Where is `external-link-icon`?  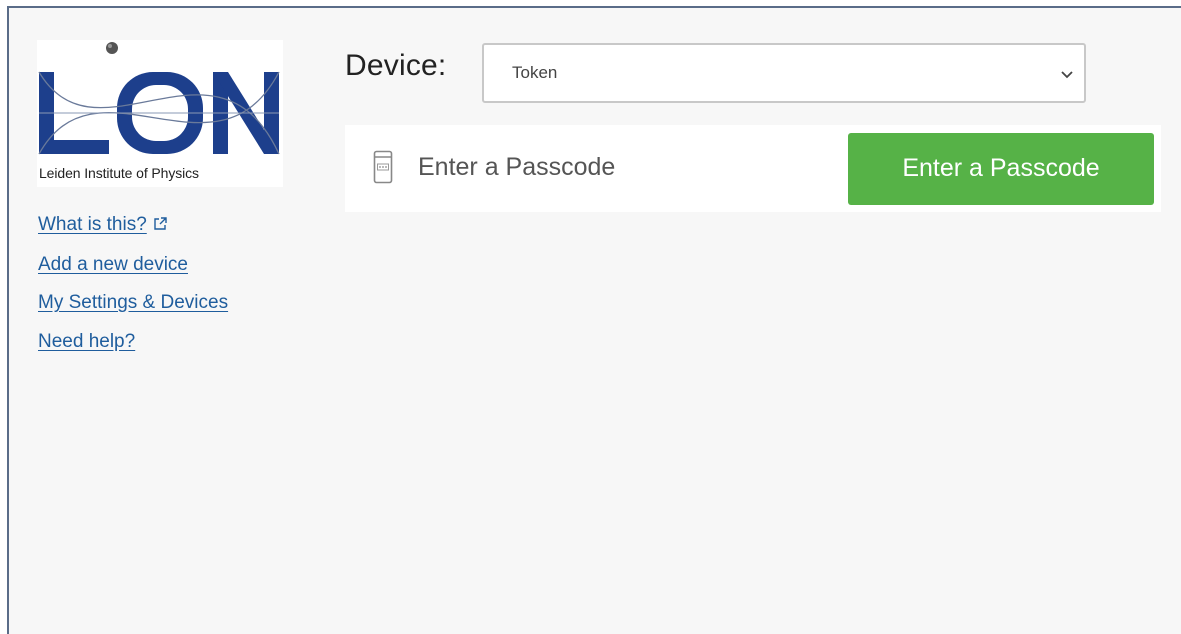
external-link-icon is located at coordinates (160, 226).